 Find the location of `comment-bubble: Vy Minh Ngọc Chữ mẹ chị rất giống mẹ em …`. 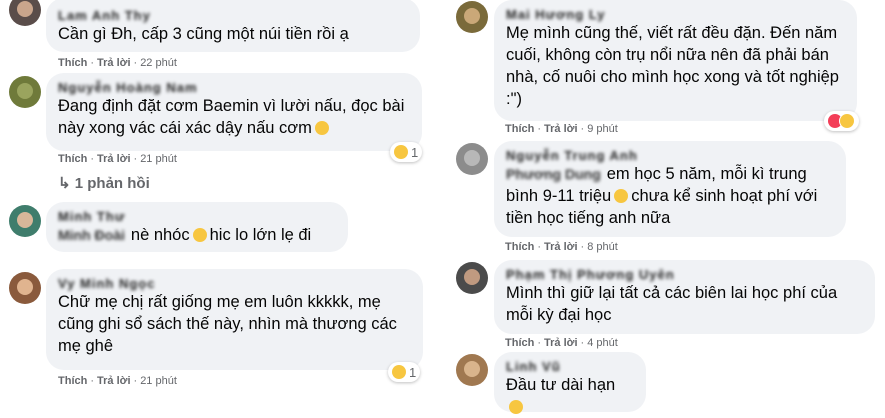

comment-bubble: Vy Minh Ngọc Chữ mẹ chị rất giống mẹ em … is located at coordinates (234, 319).